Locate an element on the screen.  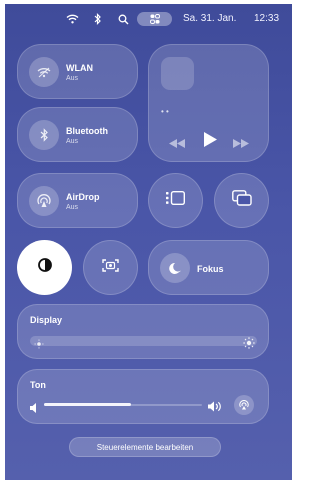
track-placeholder: • • is located at coordinates (165, 111).